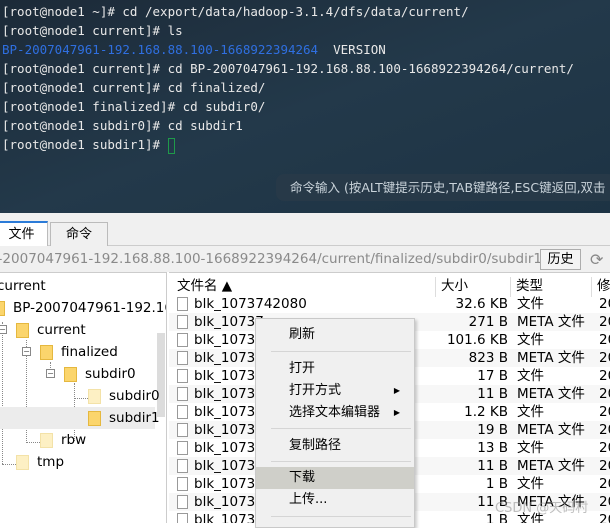  What do you see at coordinates (171, 145) in the screenshot?
I see `cursor` at bounding box center [171, 145].